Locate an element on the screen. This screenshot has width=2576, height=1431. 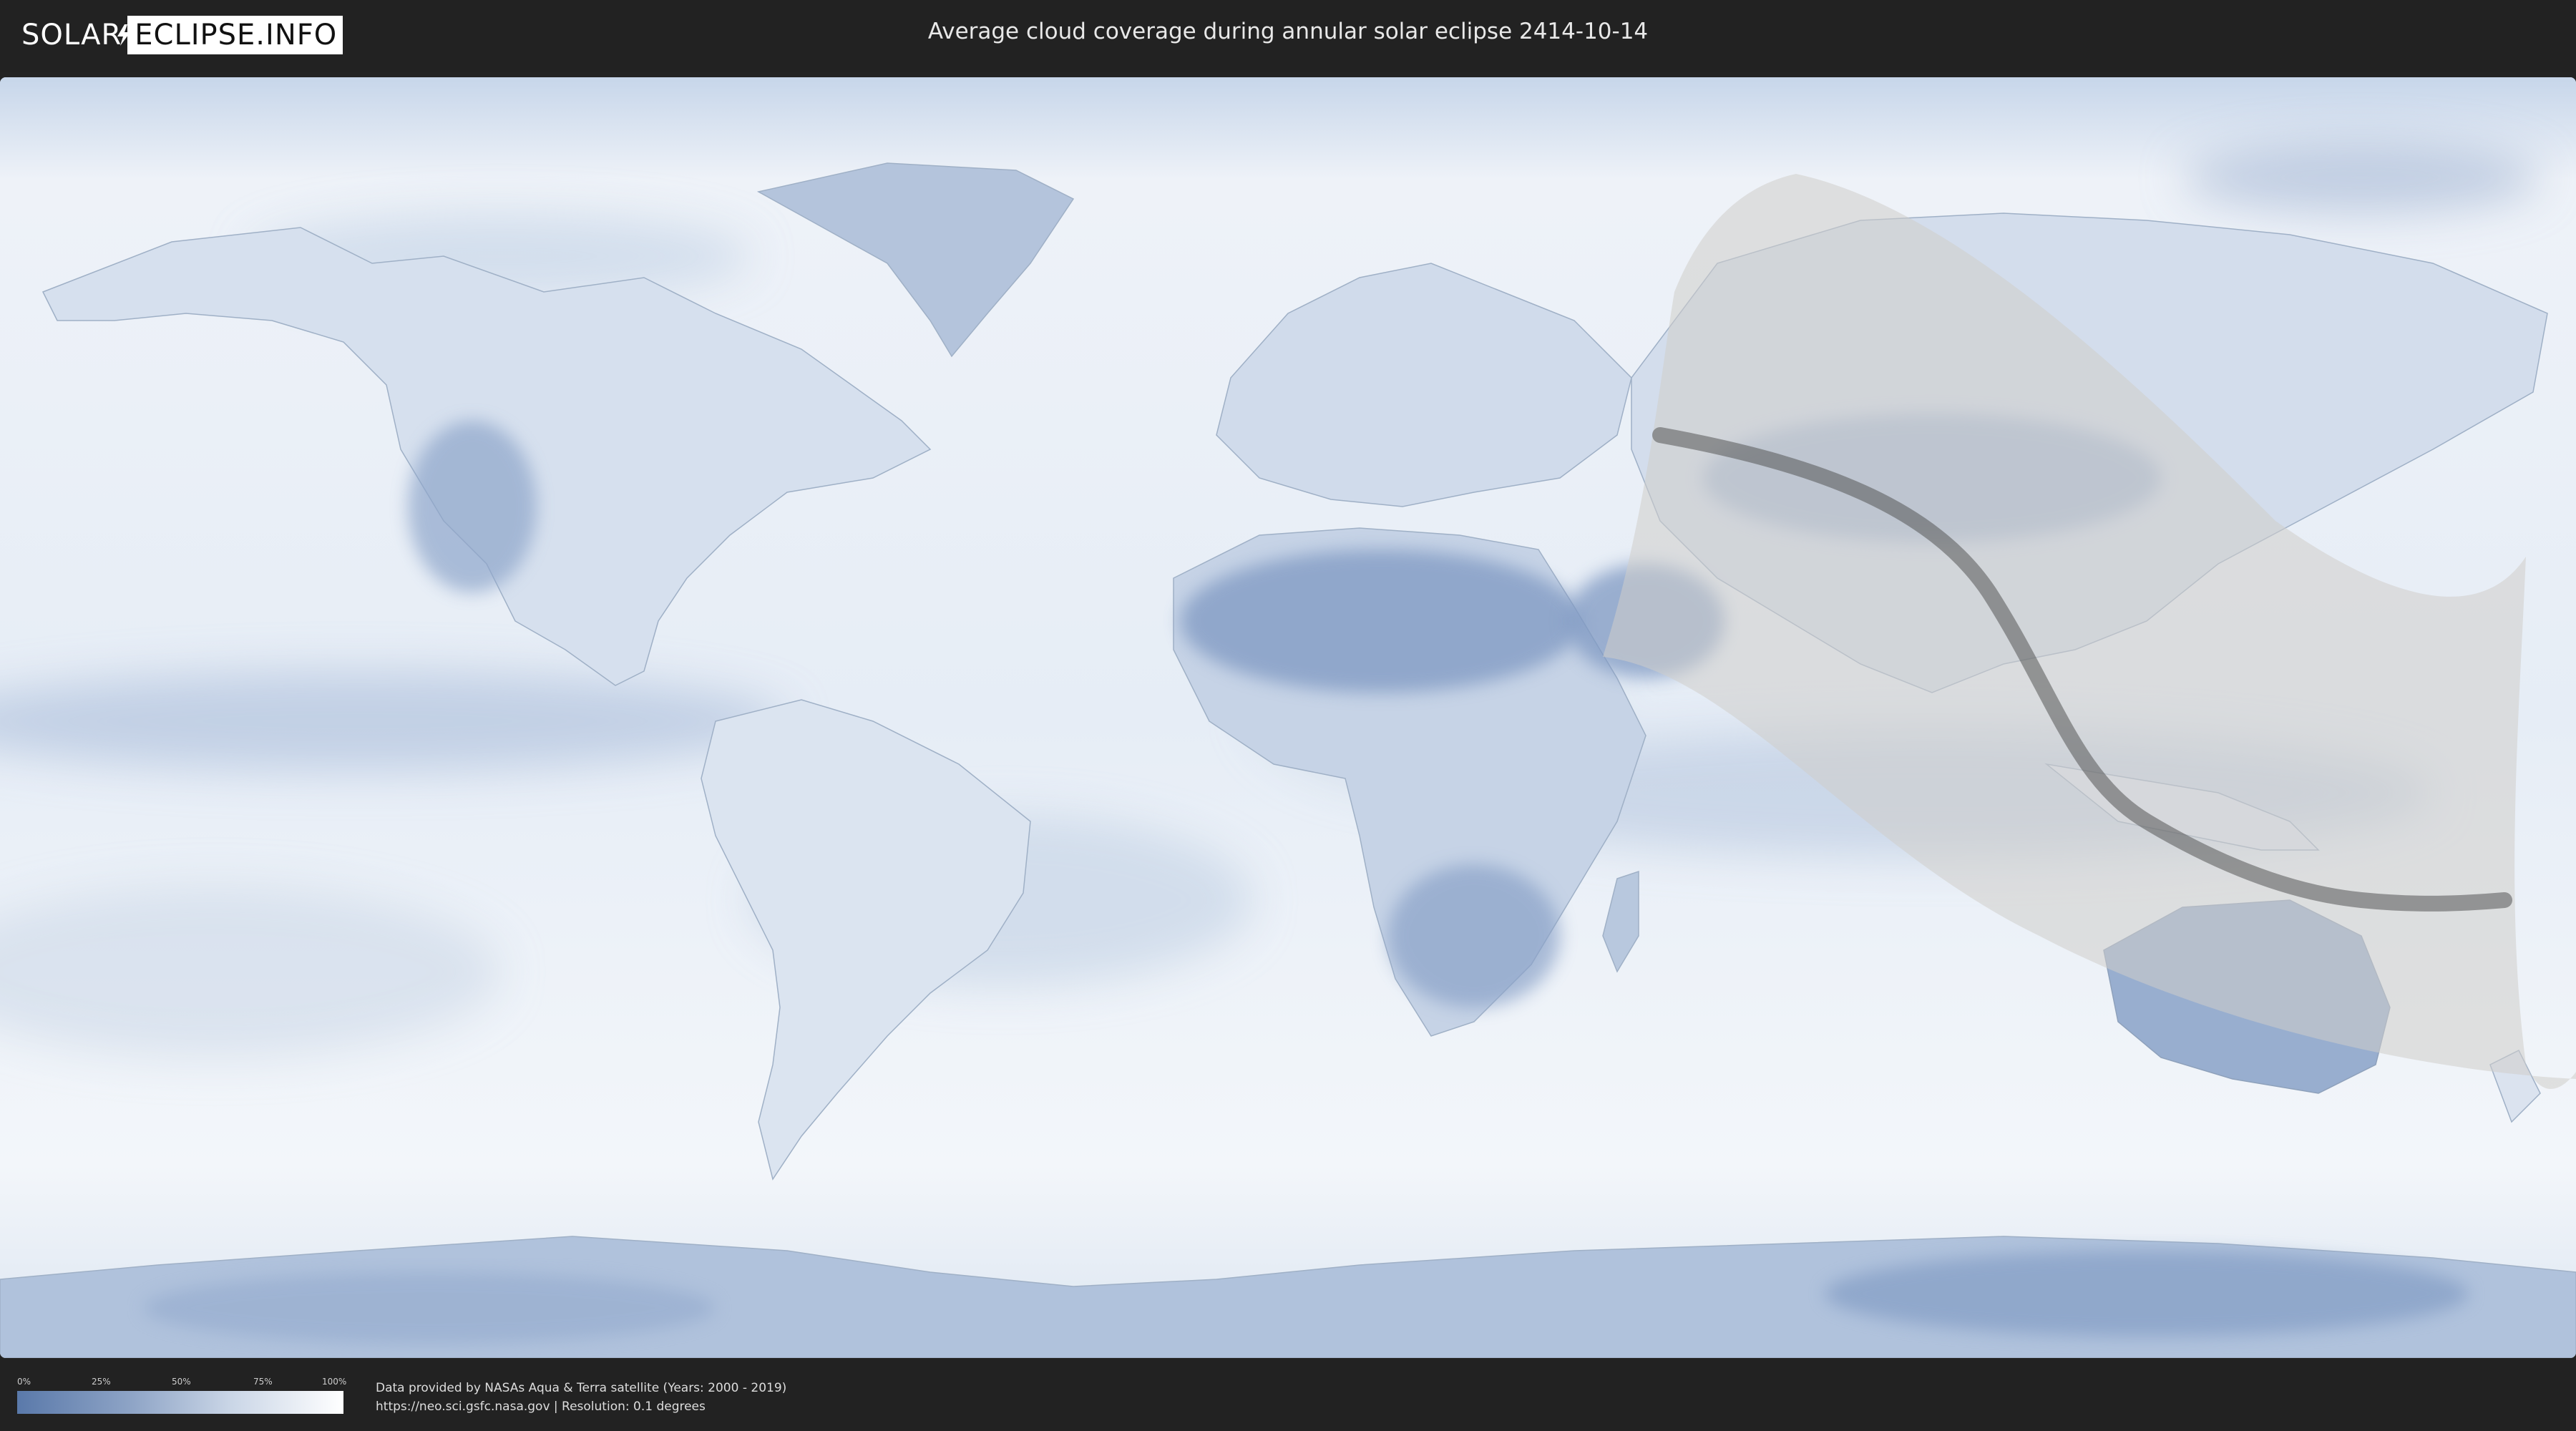
legend-tick-50: 50% is located at coordinates (181, 1382).